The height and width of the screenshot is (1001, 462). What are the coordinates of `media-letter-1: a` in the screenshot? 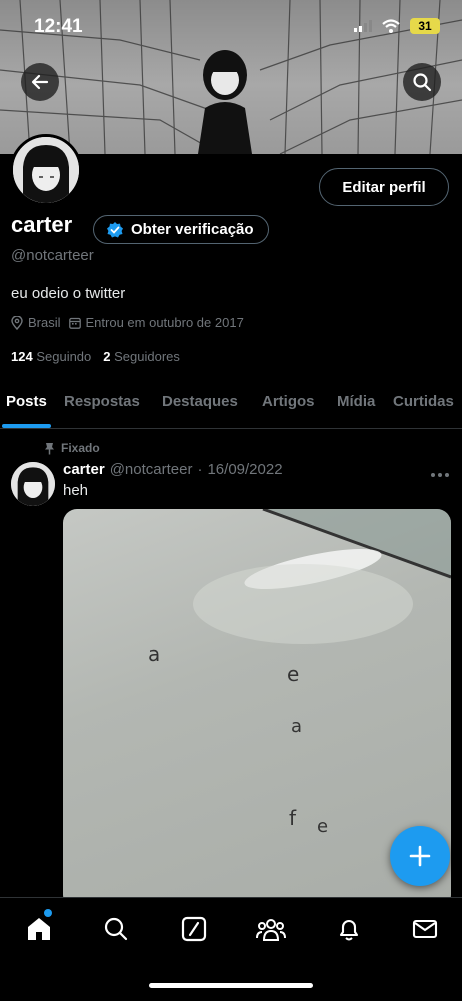 It's located at (154, 654).